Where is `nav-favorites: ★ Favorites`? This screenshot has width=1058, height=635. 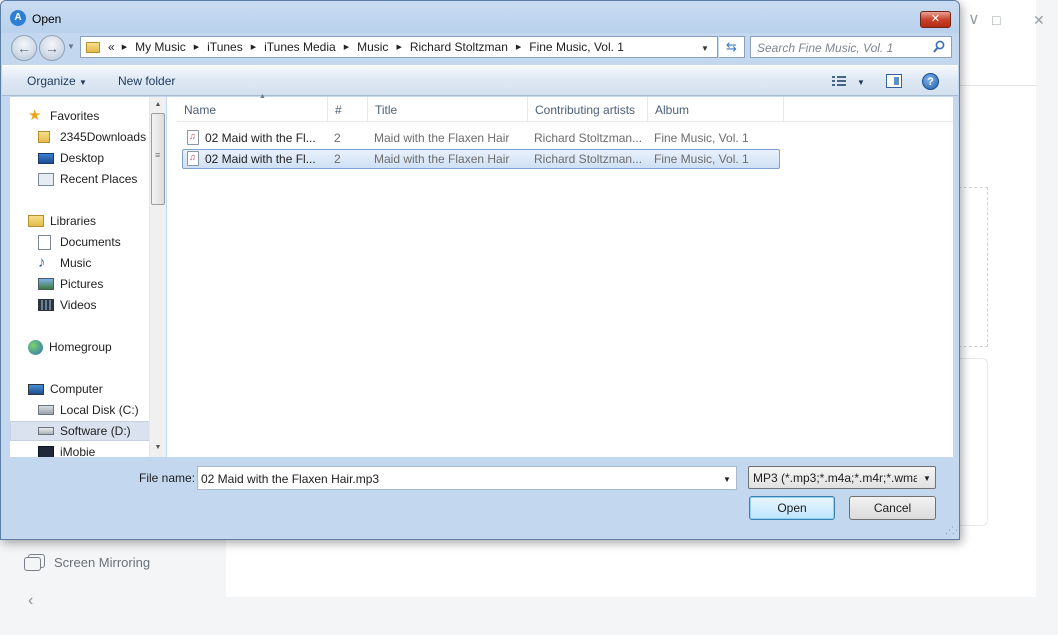
nav-favorites: ★ Favorites is located at coordinates (63, 116).